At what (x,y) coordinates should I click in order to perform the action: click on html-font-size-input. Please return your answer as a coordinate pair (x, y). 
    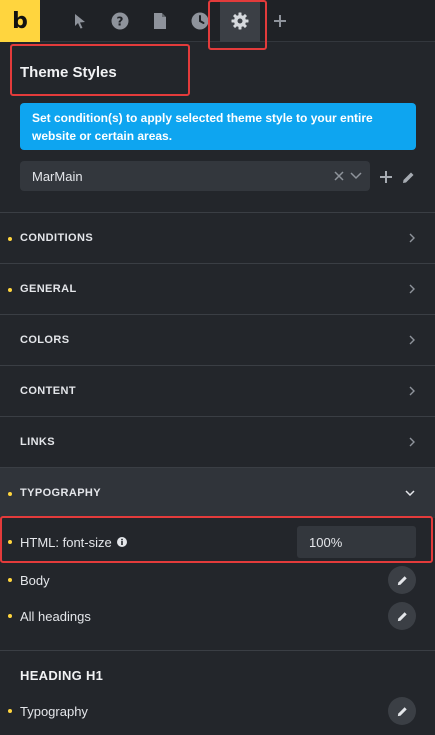
    Looking at the image, I should click on (356, 542).